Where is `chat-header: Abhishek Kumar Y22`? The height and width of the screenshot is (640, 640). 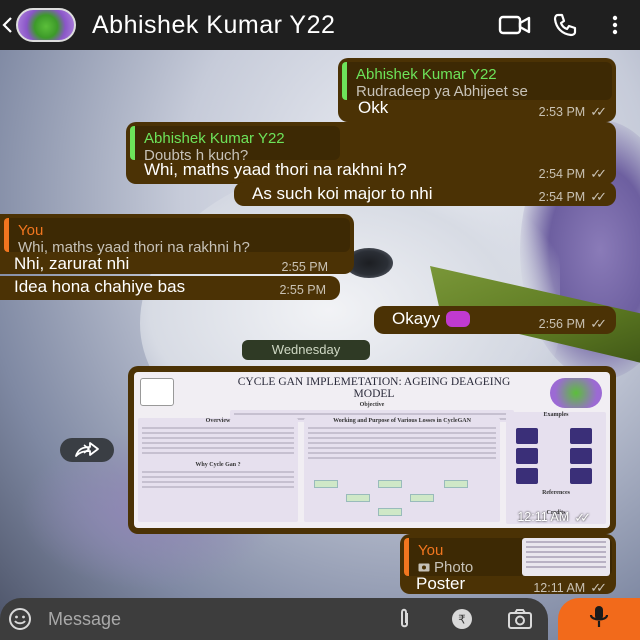 chat-header: Abhishek Kumar Y22 is located at coordinates (320, 25).